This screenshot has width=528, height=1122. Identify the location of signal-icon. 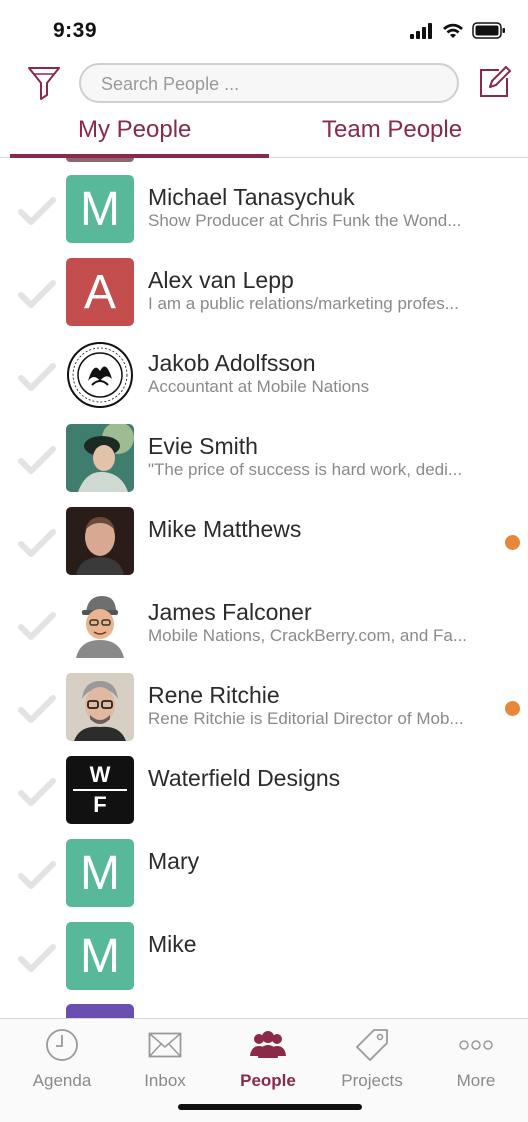
(421, 30).